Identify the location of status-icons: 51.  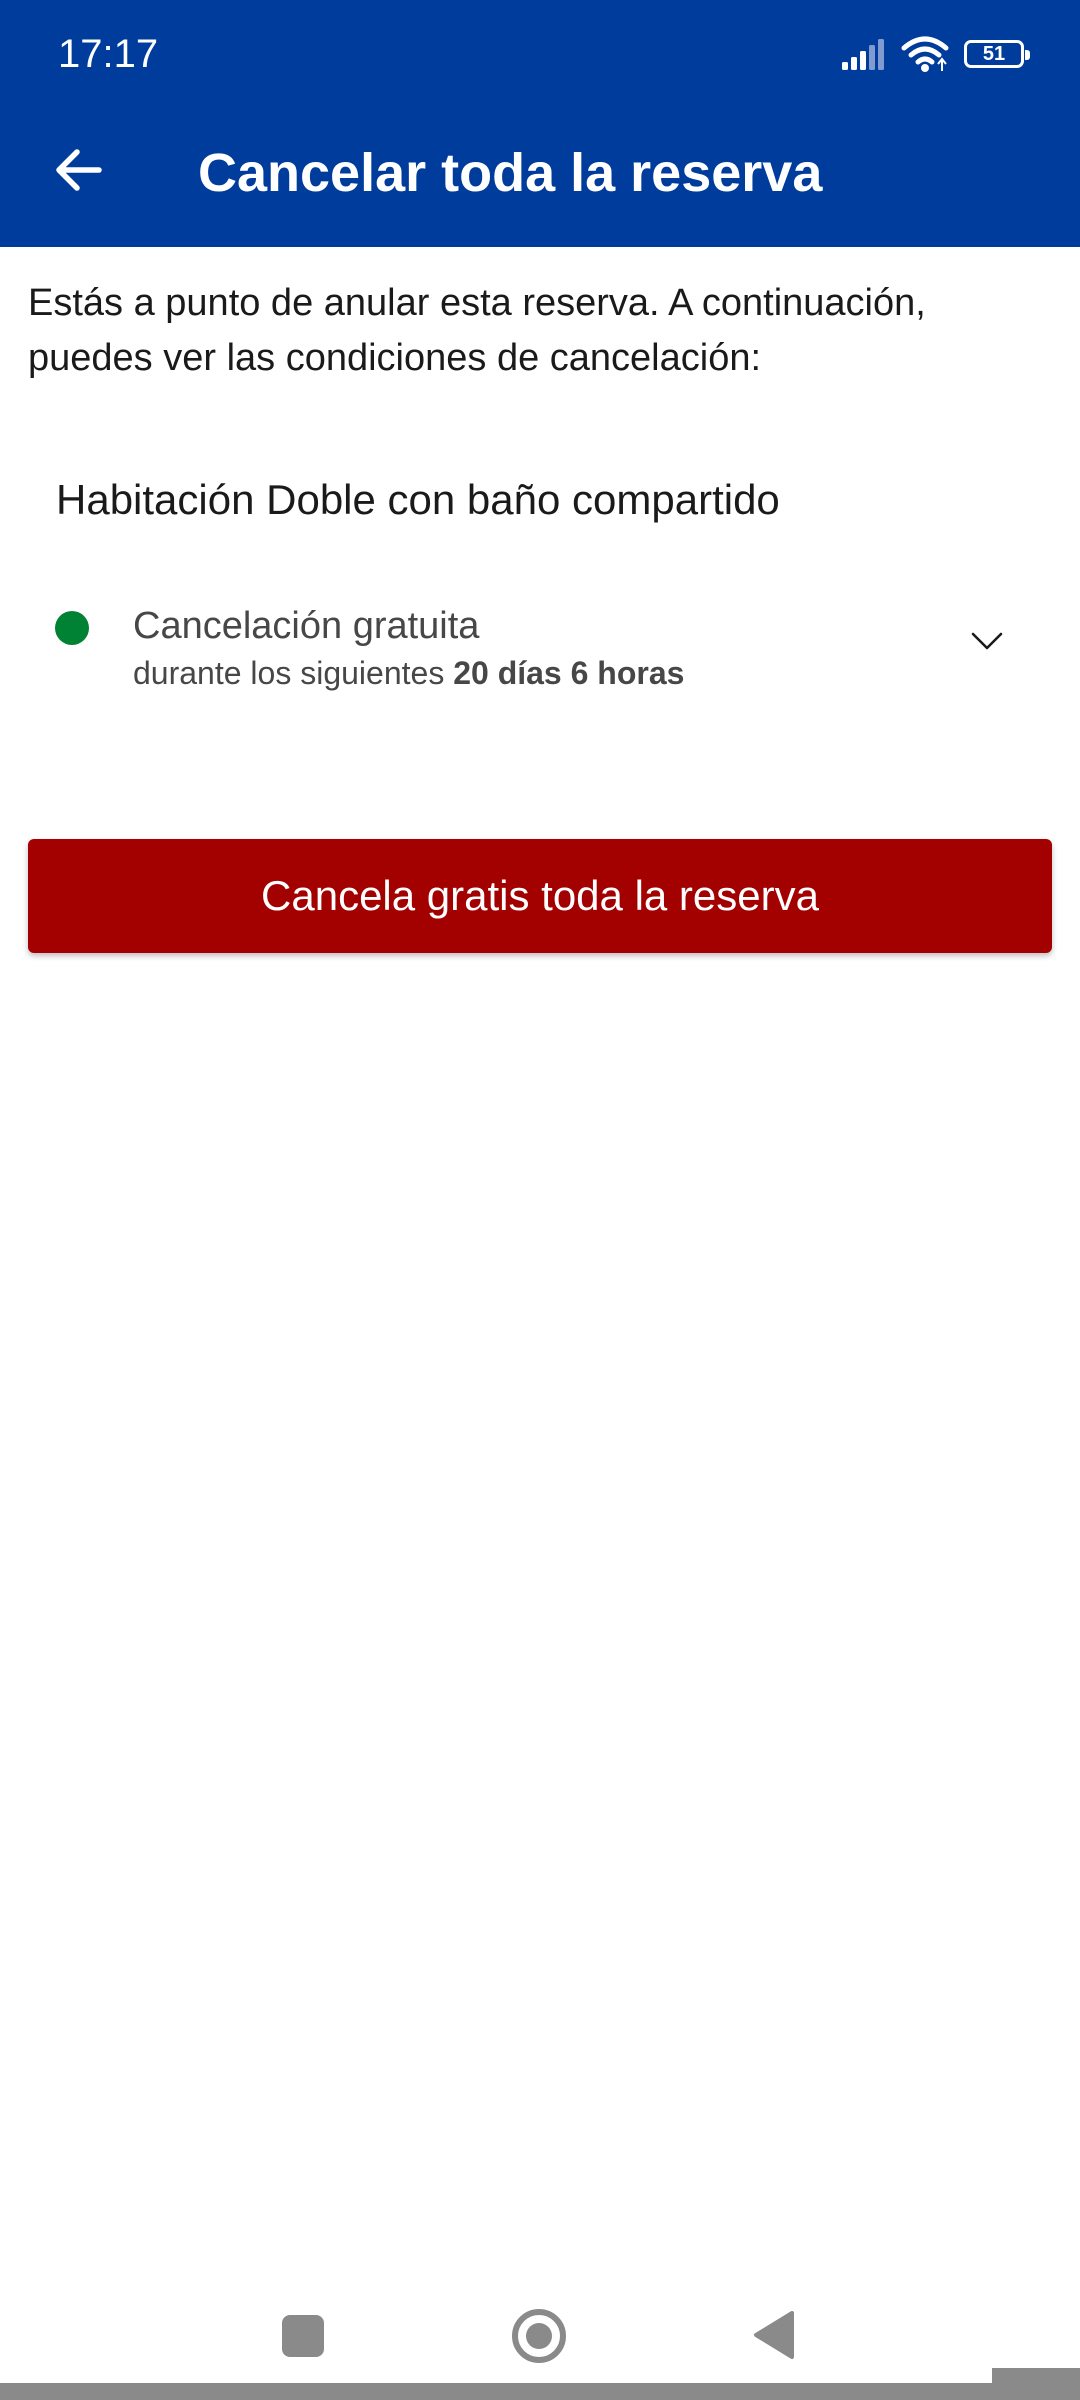
(935, 54).